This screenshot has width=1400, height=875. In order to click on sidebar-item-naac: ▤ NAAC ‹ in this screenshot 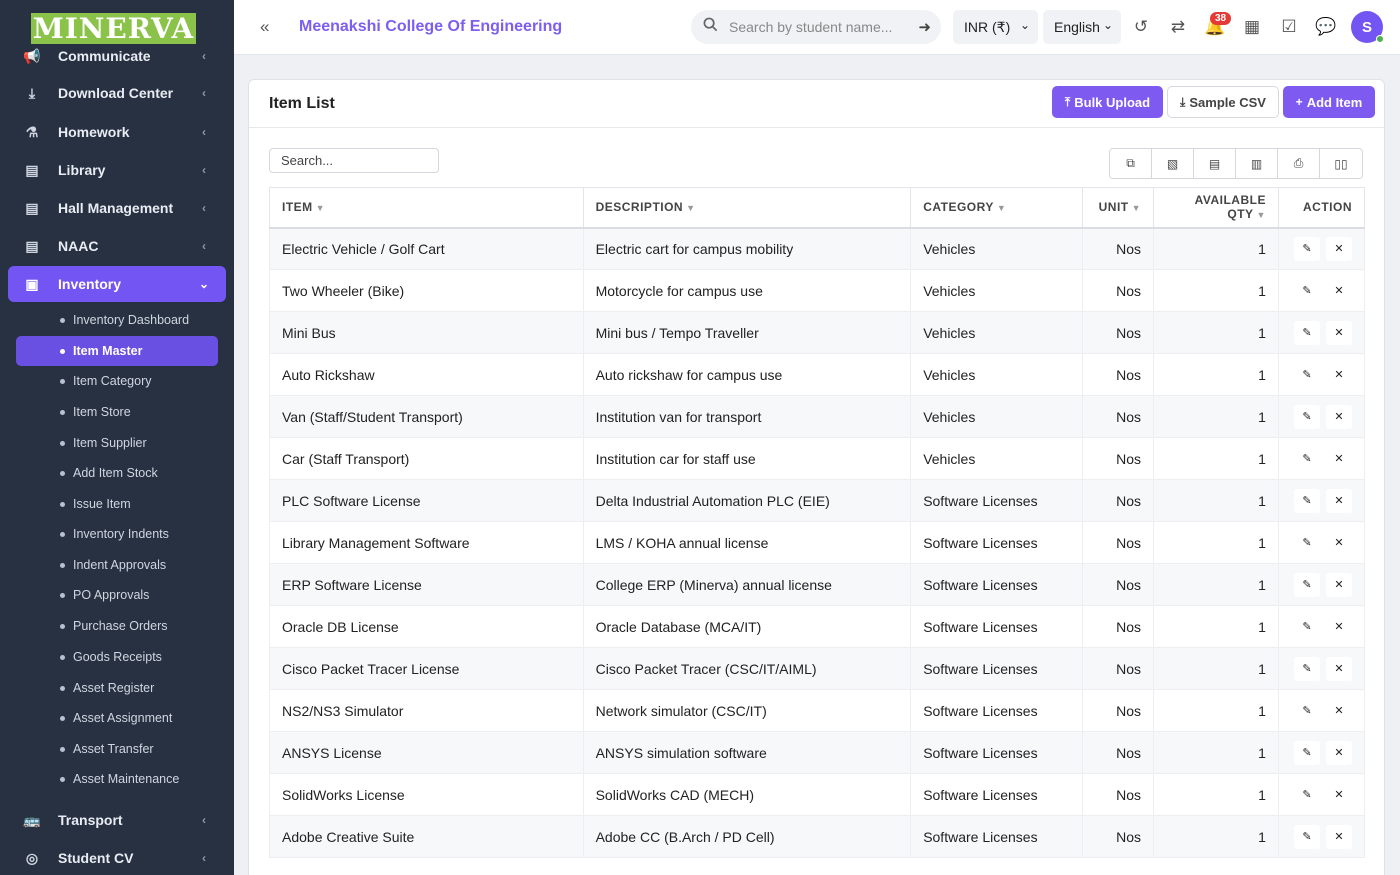, I will do `click(117, 246)`.